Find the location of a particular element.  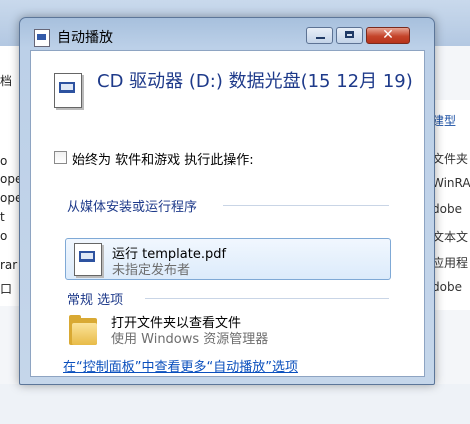

always-do-this-checkbox is located at coordinates (60, 157).